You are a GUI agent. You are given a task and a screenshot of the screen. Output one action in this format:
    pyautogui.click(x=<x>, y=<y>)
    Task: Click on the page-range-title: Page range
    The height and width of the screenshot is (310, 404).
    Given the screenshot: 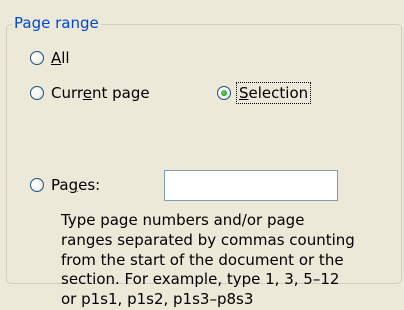 What is the action you would take?
    pyautogui.click(x=56, y=23)
    